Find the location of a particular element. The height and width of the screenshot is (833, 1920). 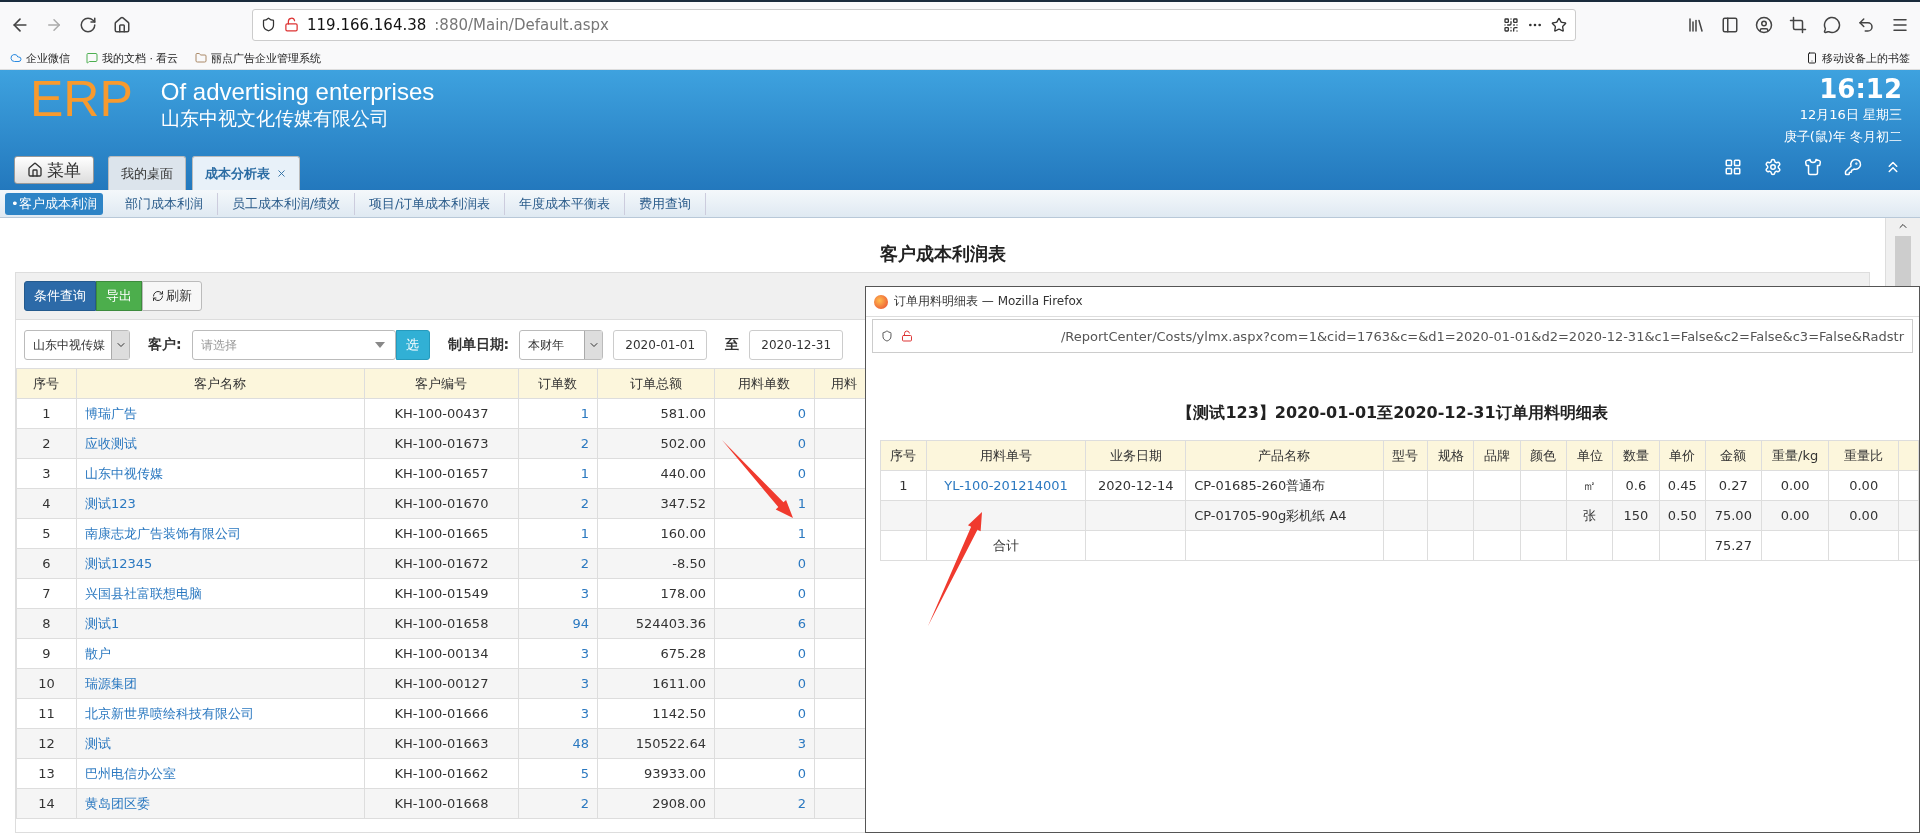

column-header: 订单数 is located at coordinates (558, 383).